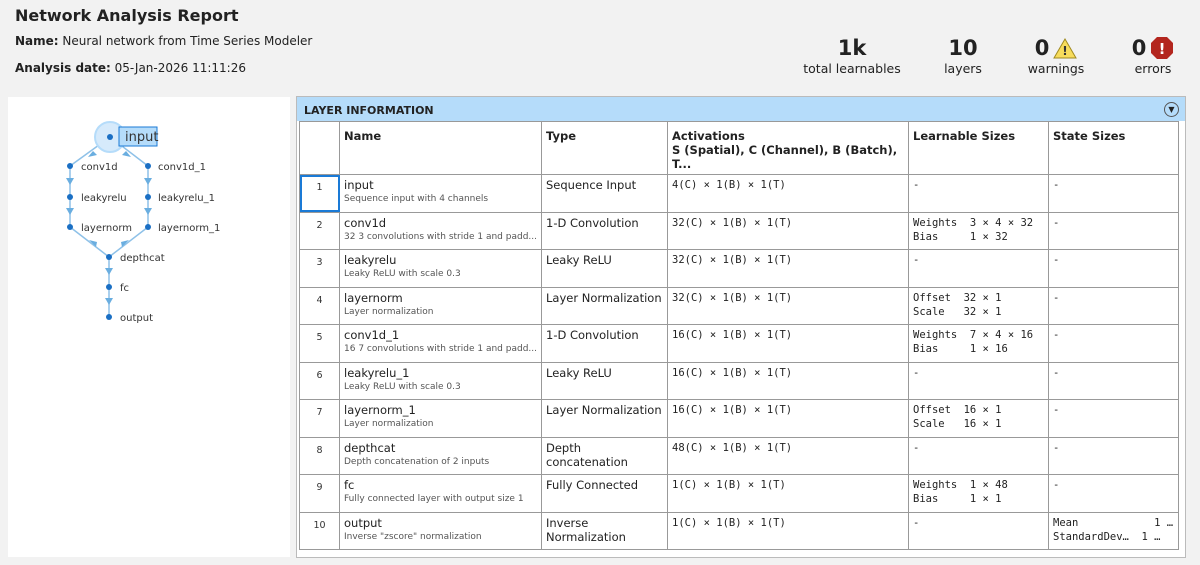  Describe the element at coordinates (440, 193) in the screenshot. I see `name-cell: input Sequence input with 4 channels` at that location.